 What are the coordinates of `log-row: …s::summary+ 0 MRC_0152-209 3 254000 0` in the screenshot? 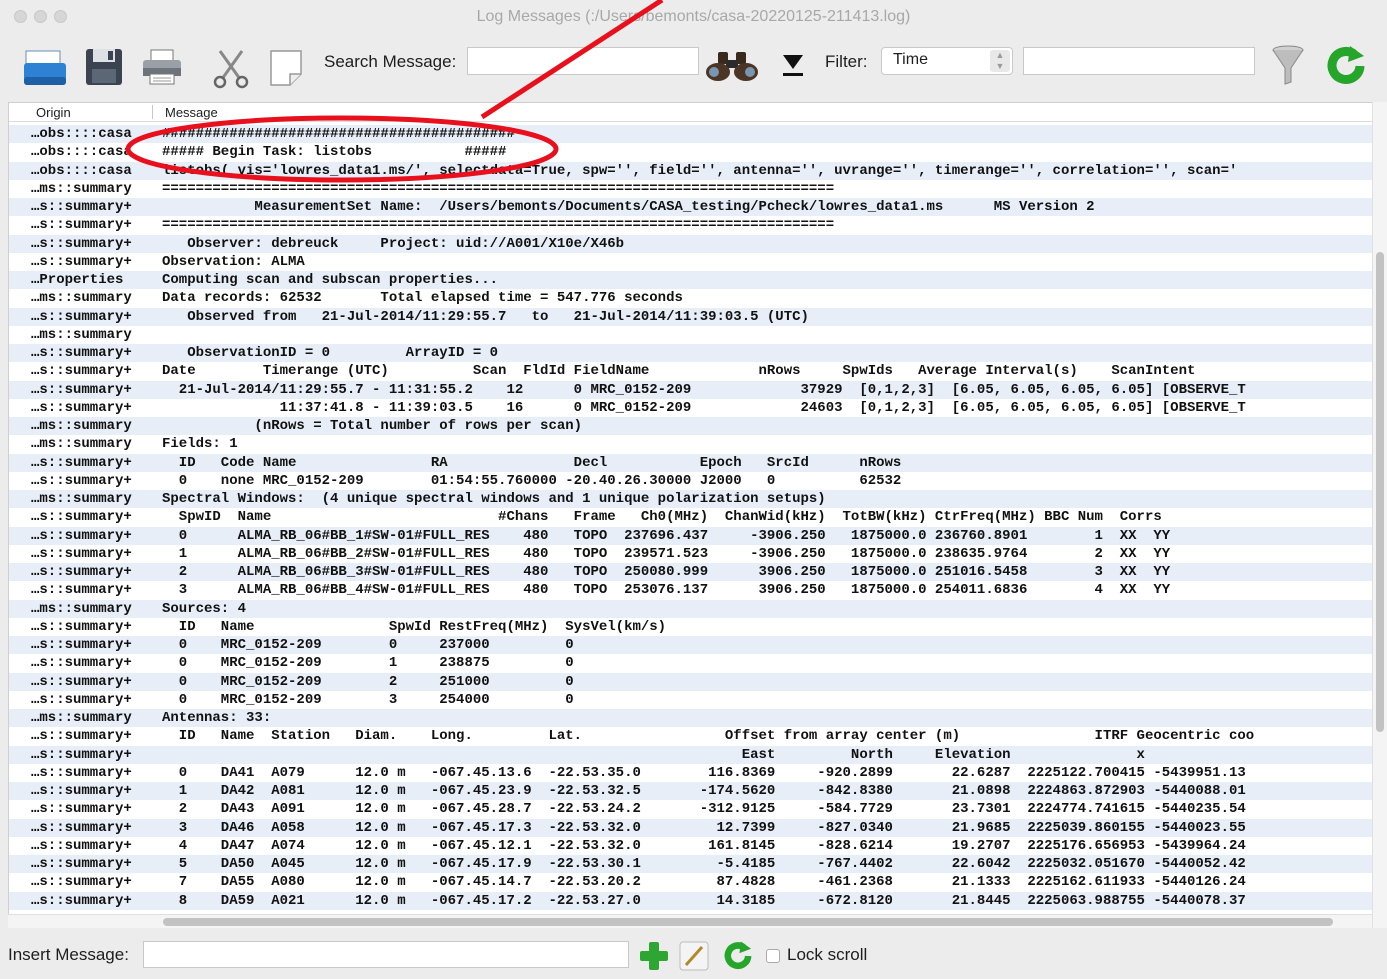 It's located at (691, 699).